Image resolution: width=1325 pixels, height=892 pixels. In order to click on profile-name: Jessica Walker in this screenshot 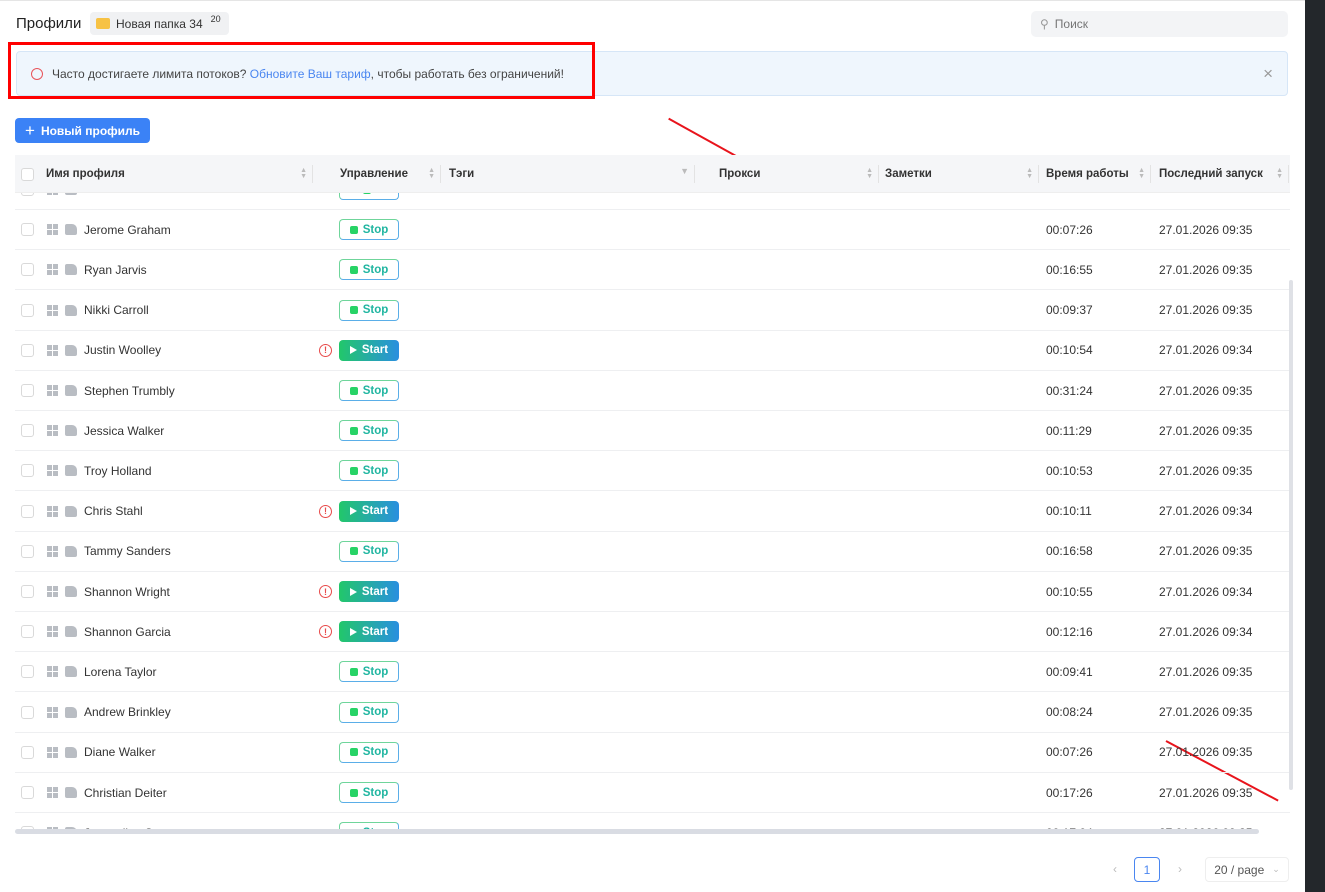, I will do `click(124, 431)`.